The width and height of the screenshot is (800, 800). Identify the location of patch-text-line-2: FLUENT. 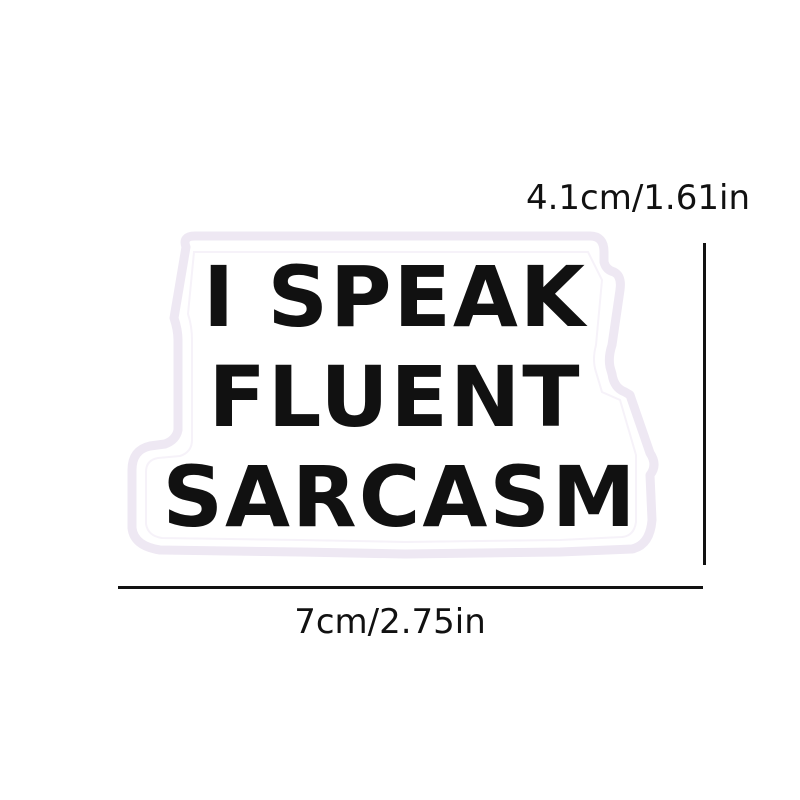
(395, 397).